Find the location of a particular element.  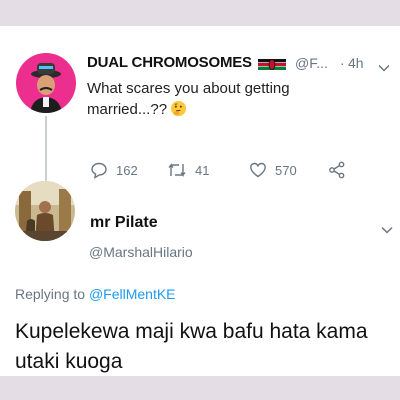

thinking-face-icon is located at coordinates (178, 111).